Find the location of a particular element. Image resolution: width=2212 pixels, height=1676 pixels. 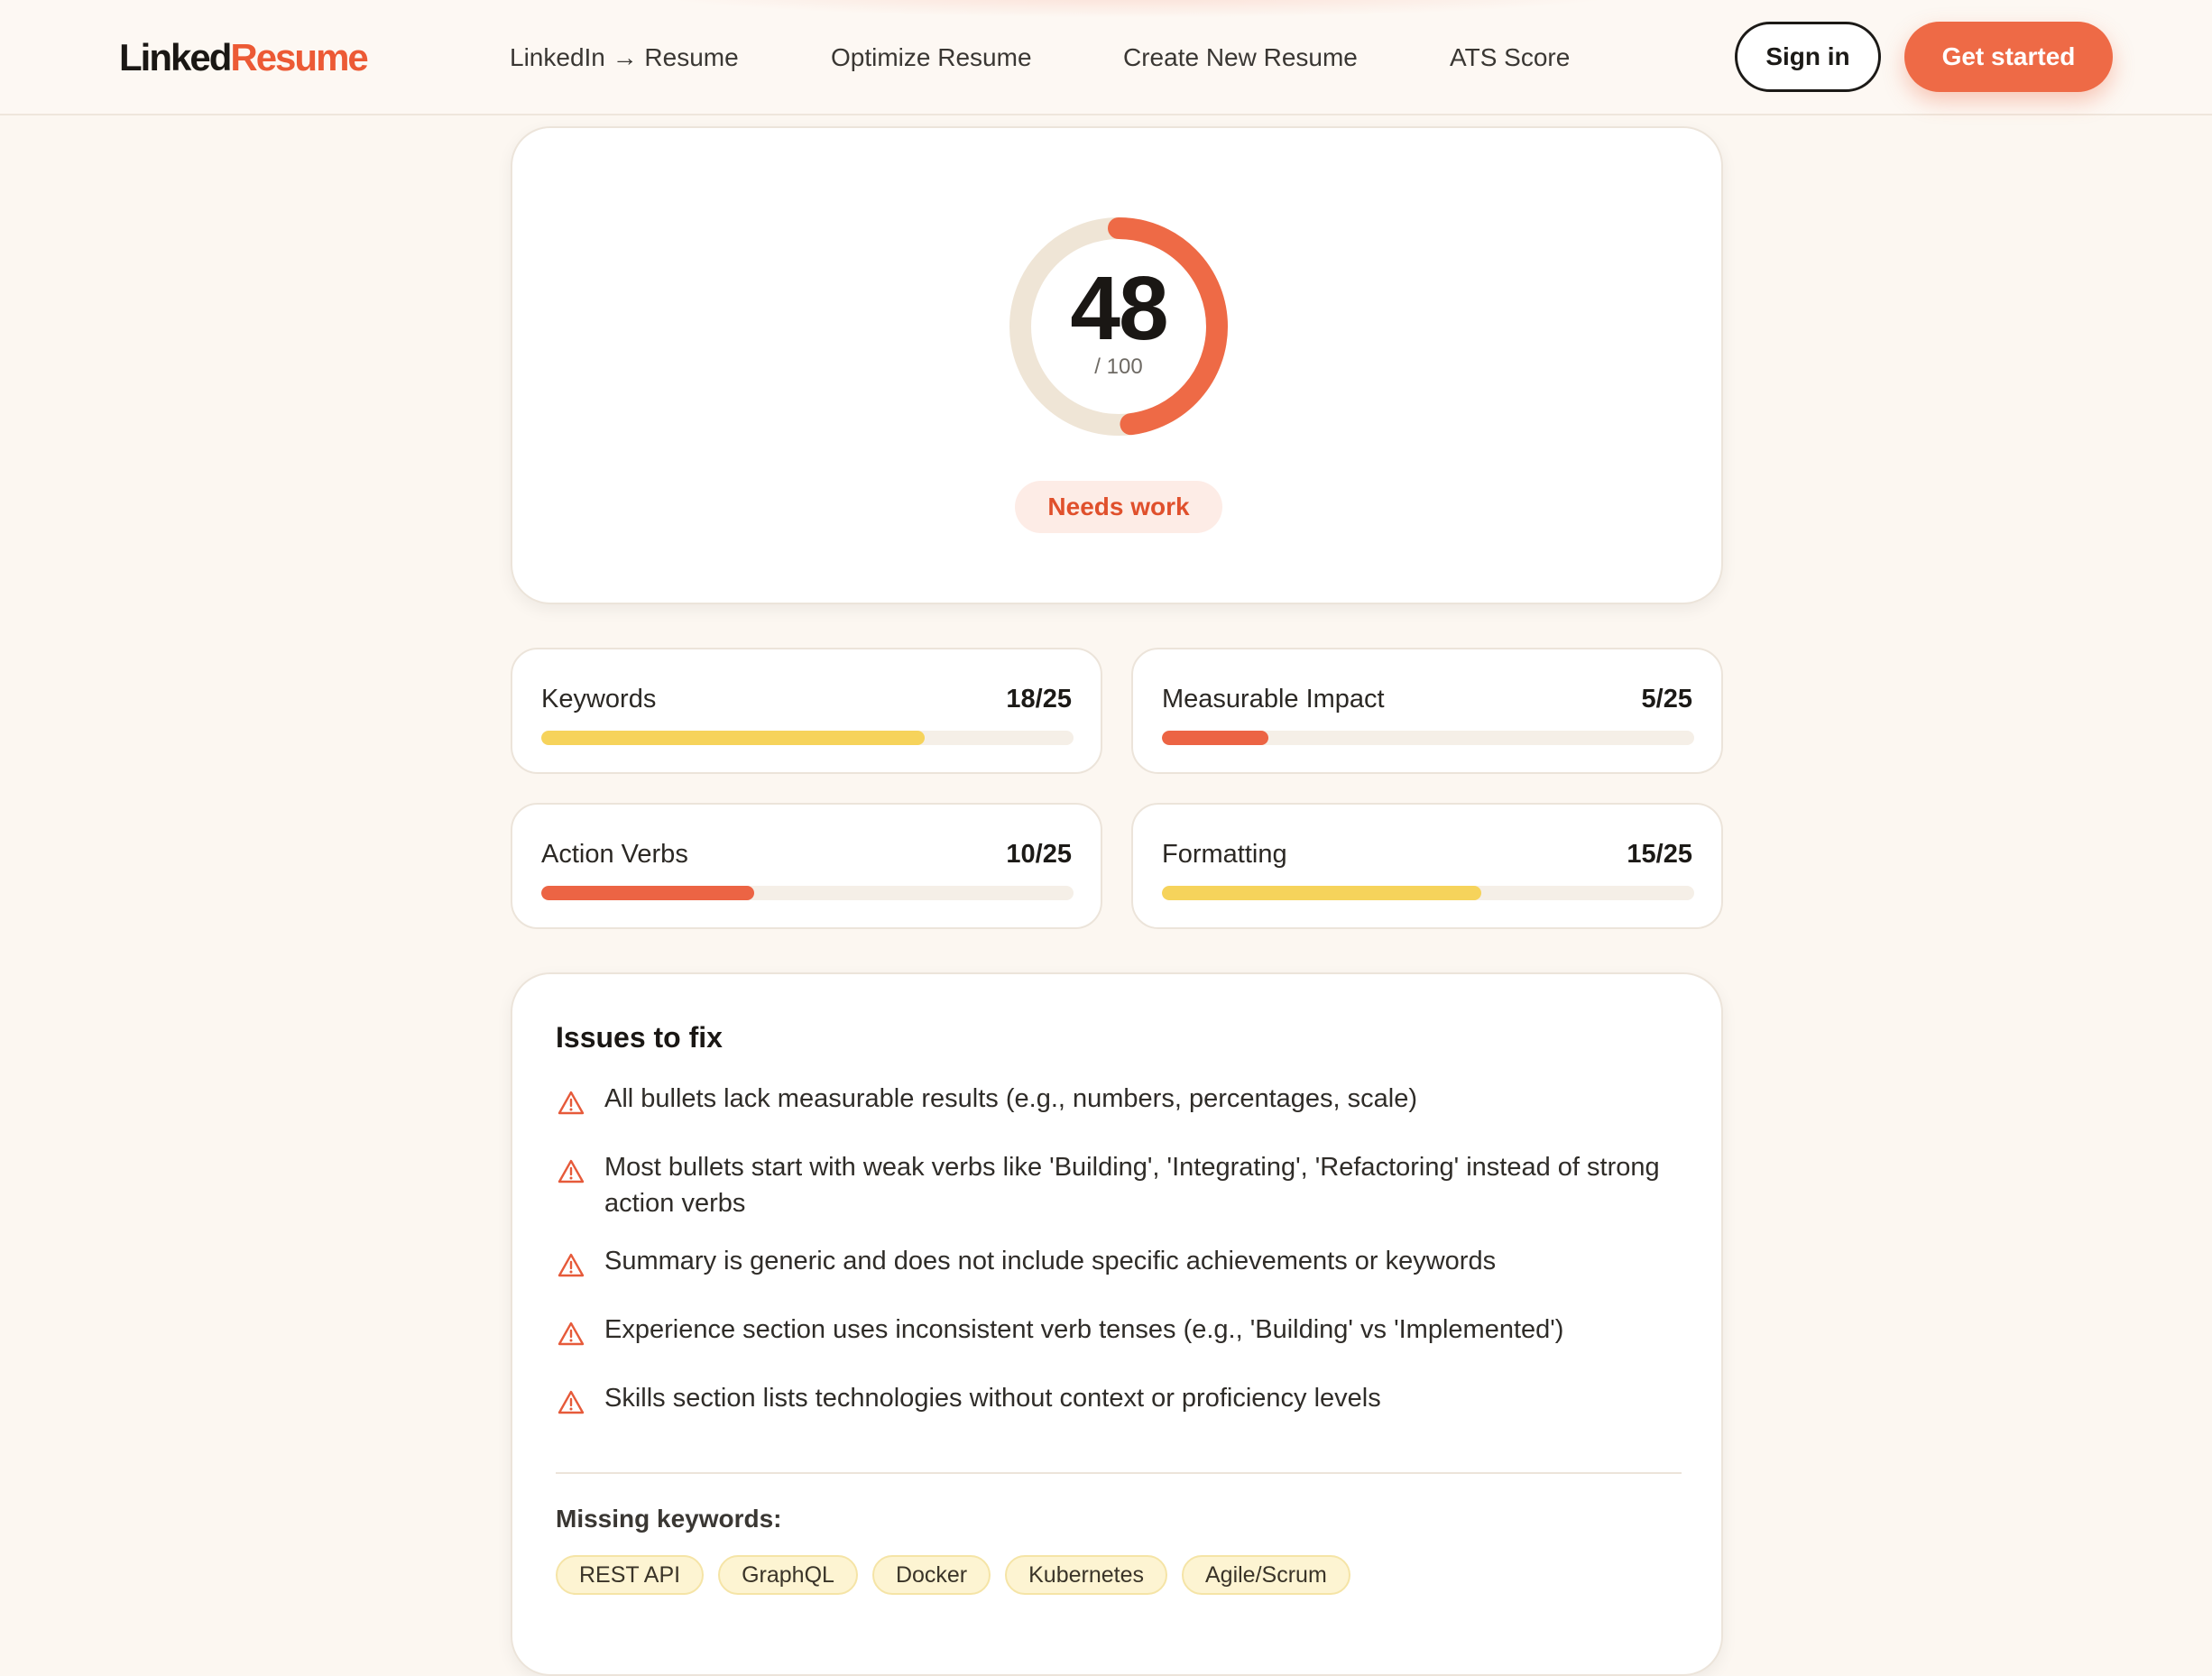

keyword-chip: REST API is located at coordinates (630, 1575).